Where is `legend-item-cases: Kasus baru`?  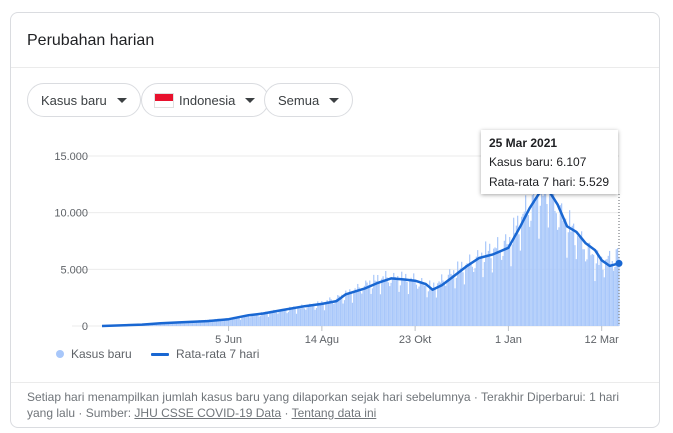
legend-item-cases: Kasus baru is located at coordinates (94, 354).